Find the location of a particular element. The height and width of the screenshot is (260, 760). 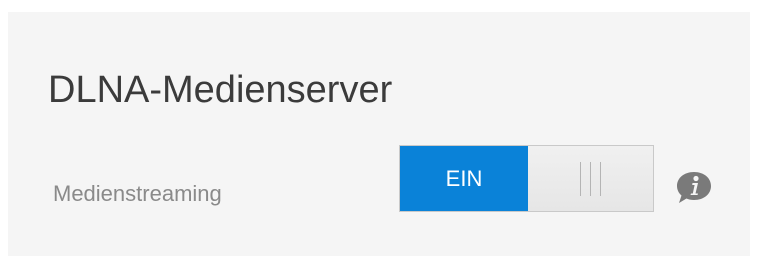

media-streaming-toggle: EIN is located at coordinates (526, 178).